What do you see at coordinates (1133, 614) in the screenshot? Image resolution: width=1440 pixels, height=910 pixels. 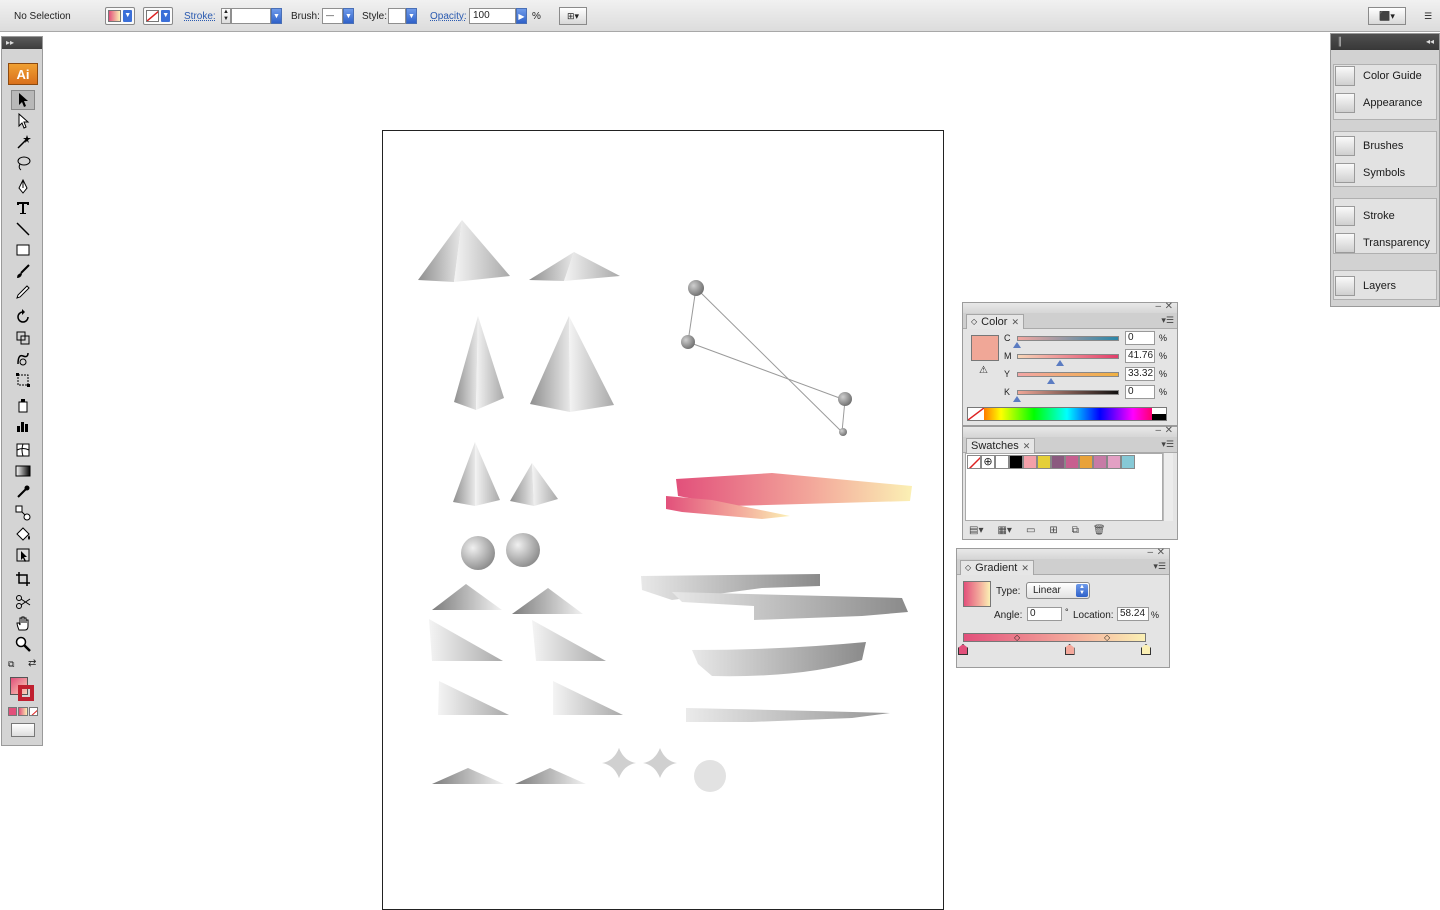 I see `location-input: 58.24` at bounding box center [1133, 614].